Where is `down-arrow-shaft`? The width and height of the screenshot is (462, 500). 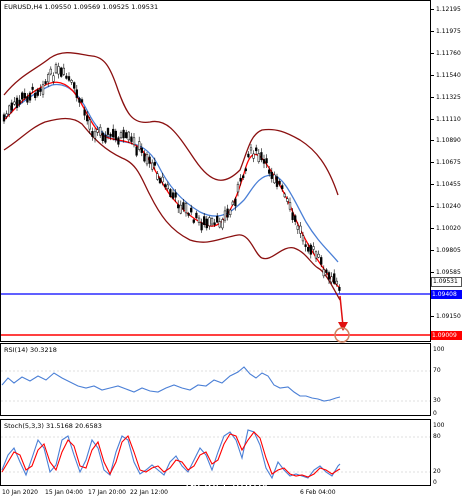 down-arrow-shaft is located at coordinates (341, 311).